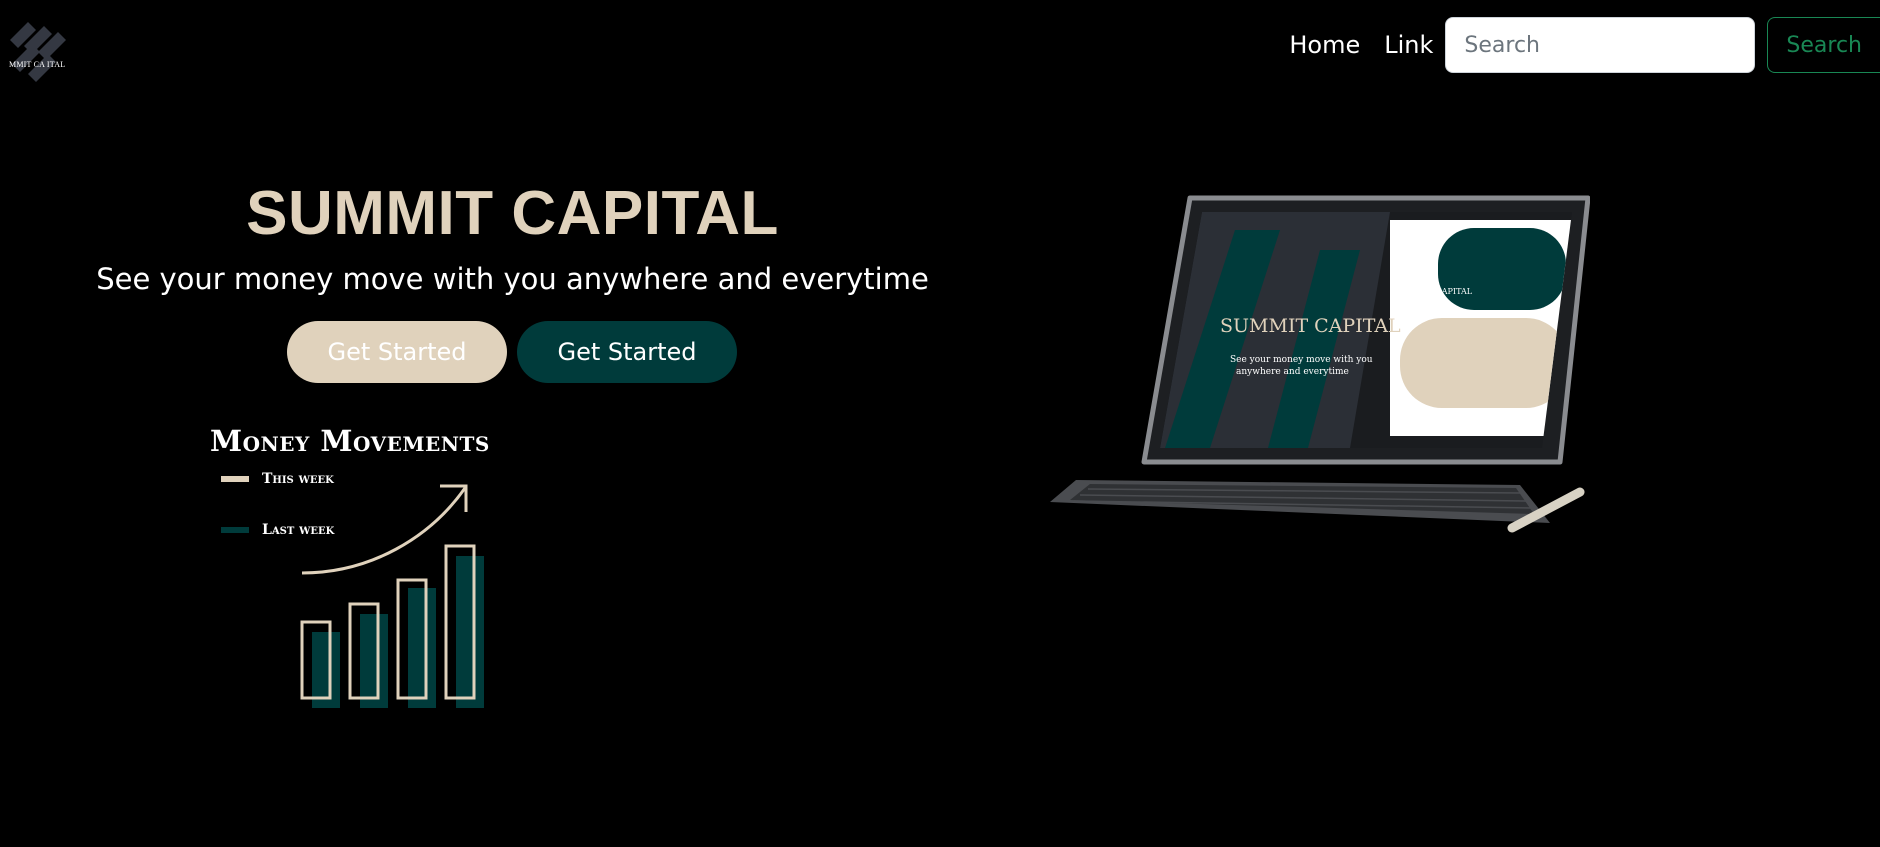 The image size is (1880, 847). What do you see at coordinates (1434, 291) in the screenshot?
I see `tablet-logo-text: SUMMIT CAPITAL` at bounding box center [1434, 291].